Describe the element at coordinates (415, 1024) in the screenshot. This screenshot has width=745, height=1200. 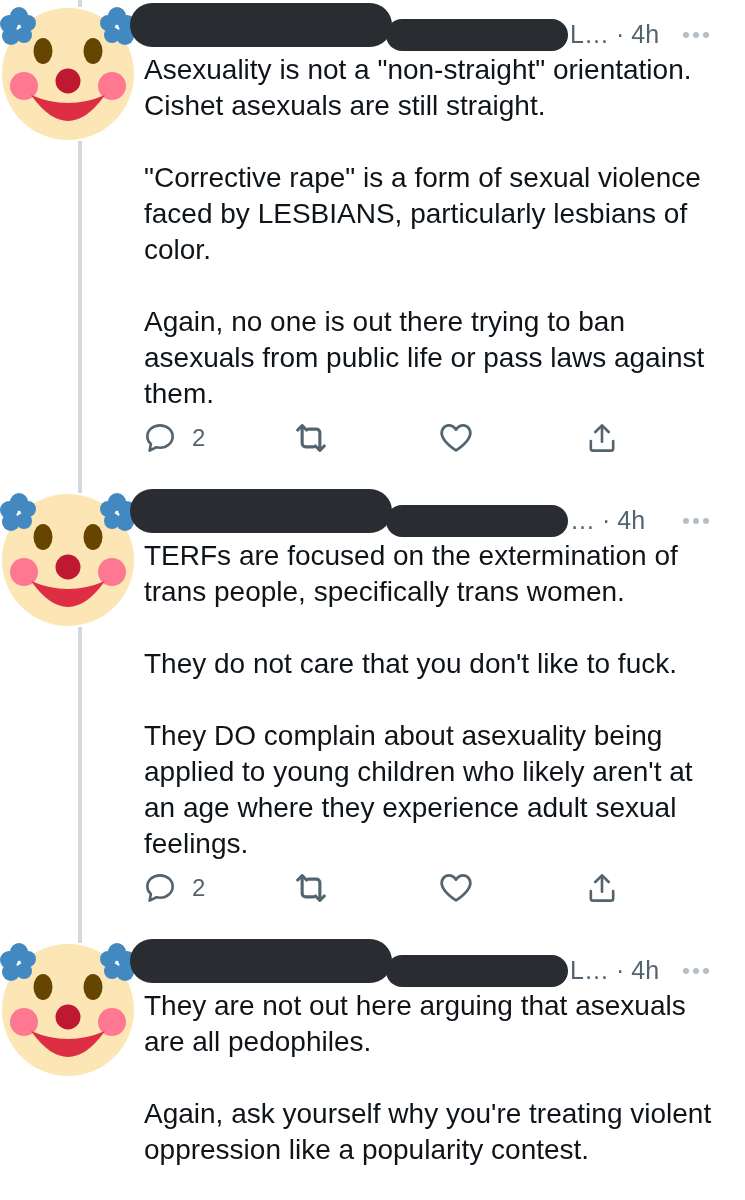
I see `tweet-text: They are not out here arguing that asexuals are all pedophiles.` at that location.